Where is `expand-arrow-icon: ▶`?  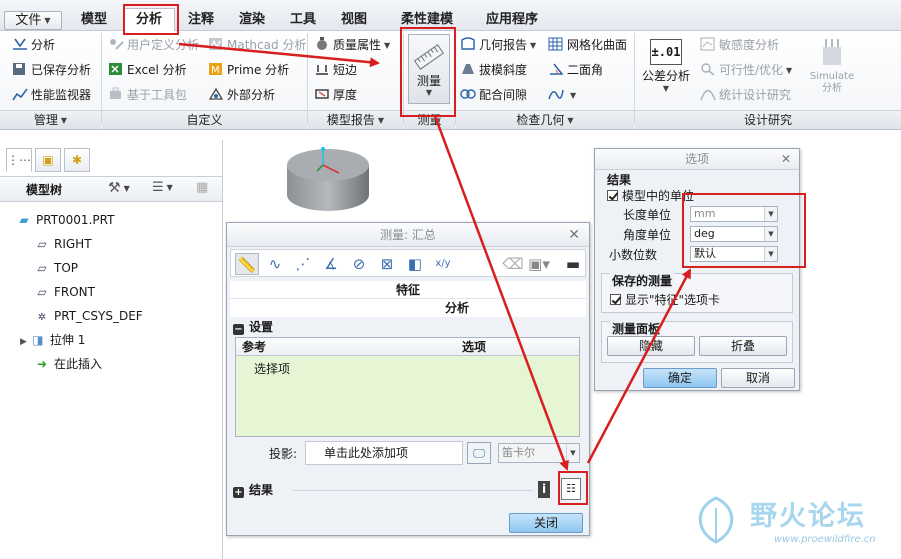 expand-arrow-icon: ▶ is located at coordinates (23, 342).